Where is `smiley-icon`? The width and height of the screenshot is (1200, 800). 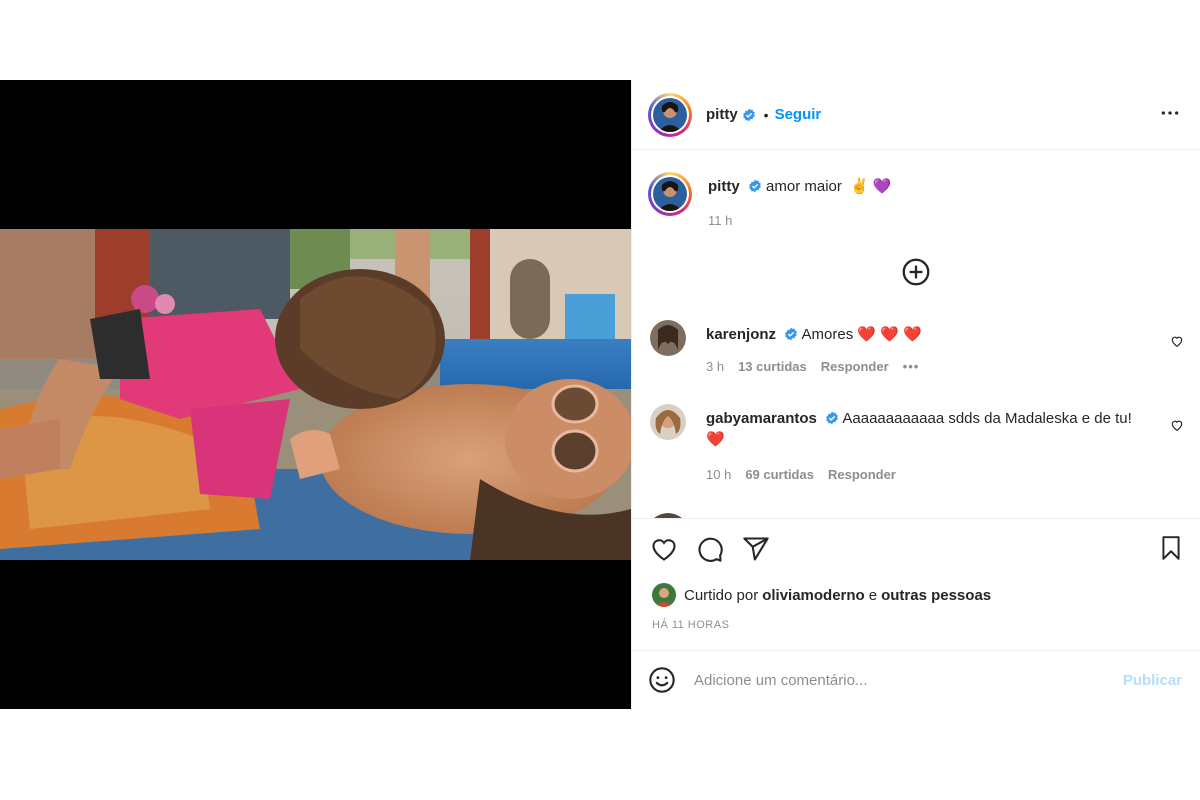 smiley-icon is located at coordinates (662, 680).